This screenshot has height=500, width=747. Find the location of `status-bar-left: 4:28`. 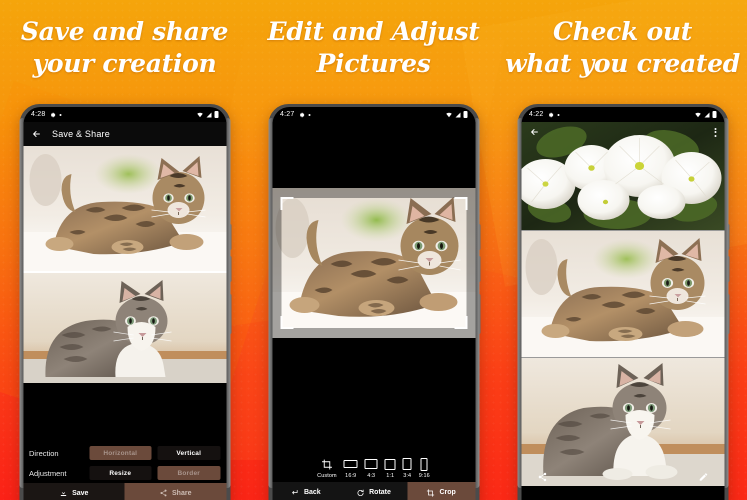

status-bar-left: 4:28 is located at coordinates (46, 114).